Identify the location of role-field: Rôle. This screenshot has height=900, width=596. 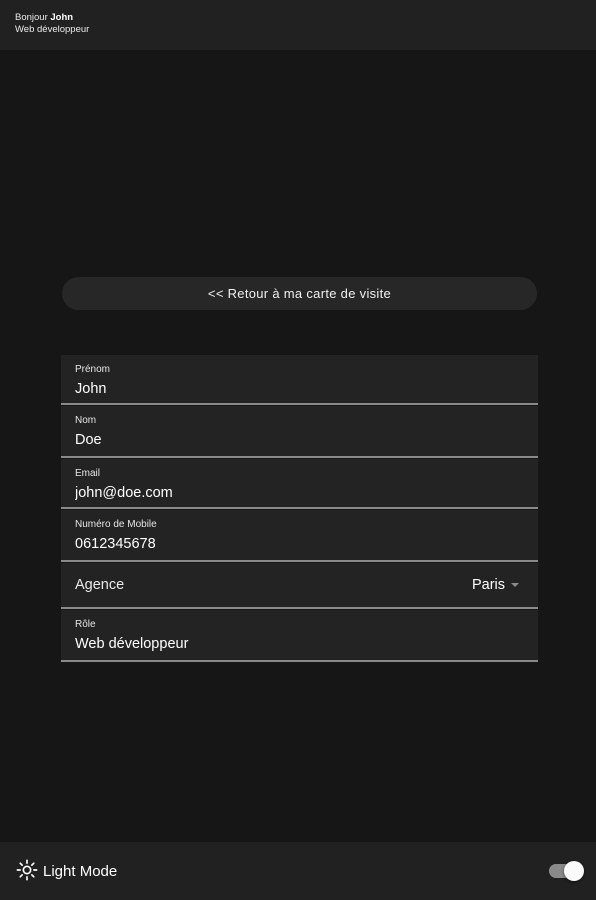
(299, 636).